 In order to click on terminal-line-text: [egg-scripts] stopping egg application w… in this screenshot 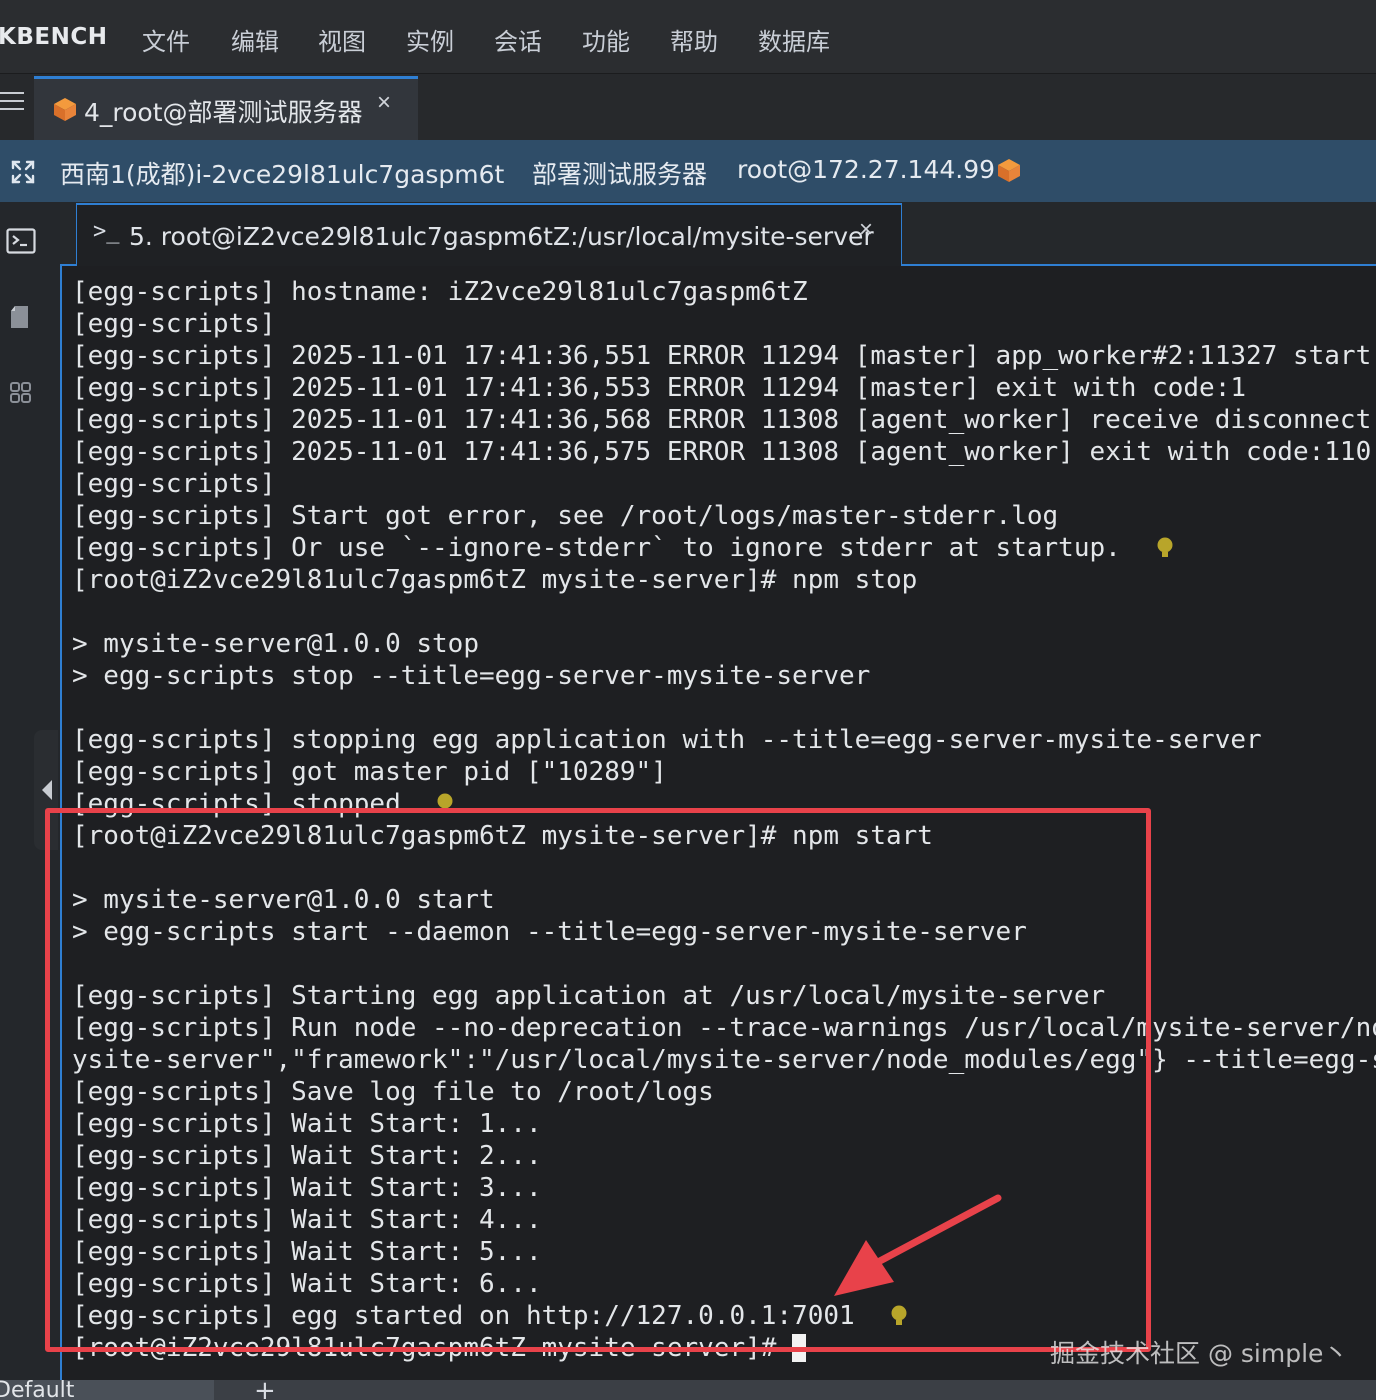, I will do `click(667, 740)`.